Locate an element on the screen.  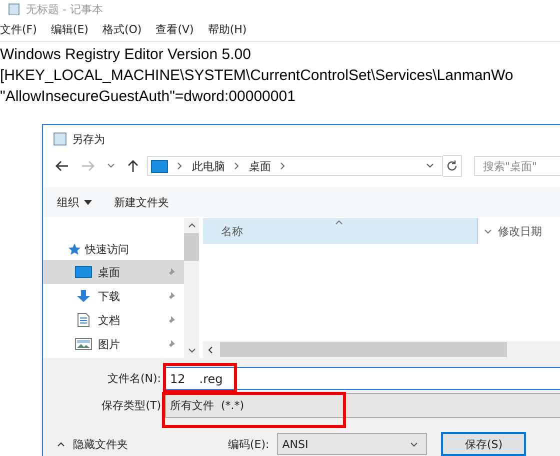
refresh-button is located at coordinates (452, 166).